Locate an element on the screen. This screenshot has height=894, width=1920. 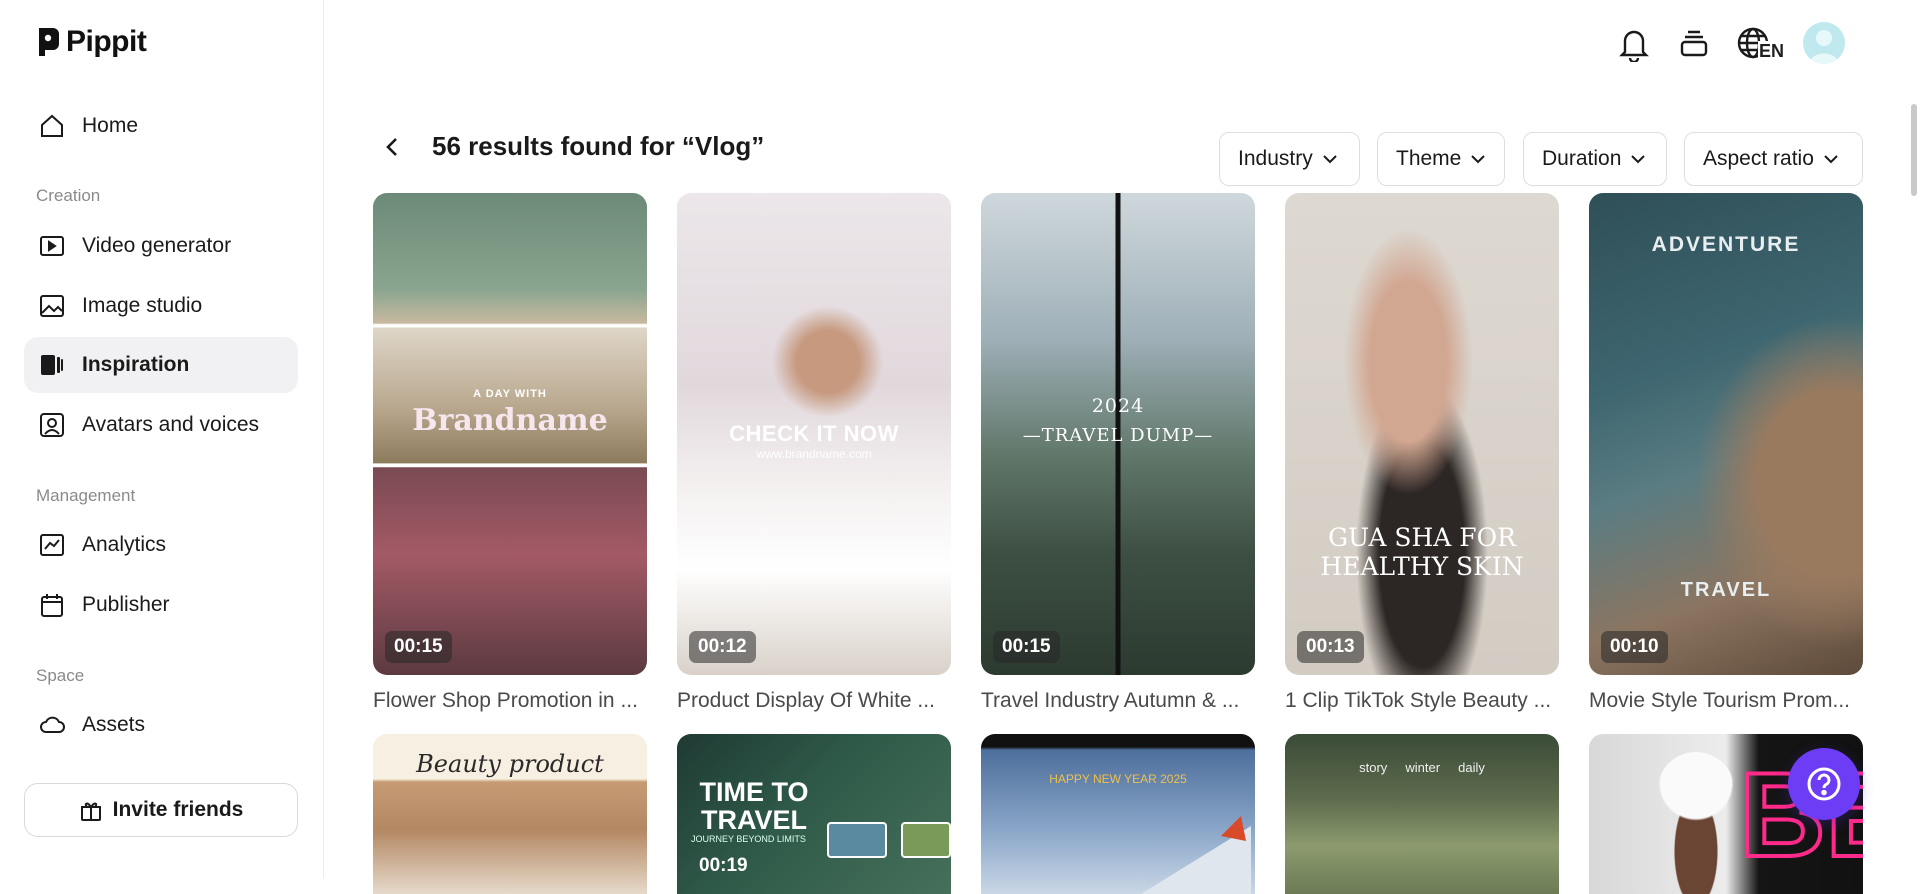
stack-icon is located at coordinates (1694, 44).